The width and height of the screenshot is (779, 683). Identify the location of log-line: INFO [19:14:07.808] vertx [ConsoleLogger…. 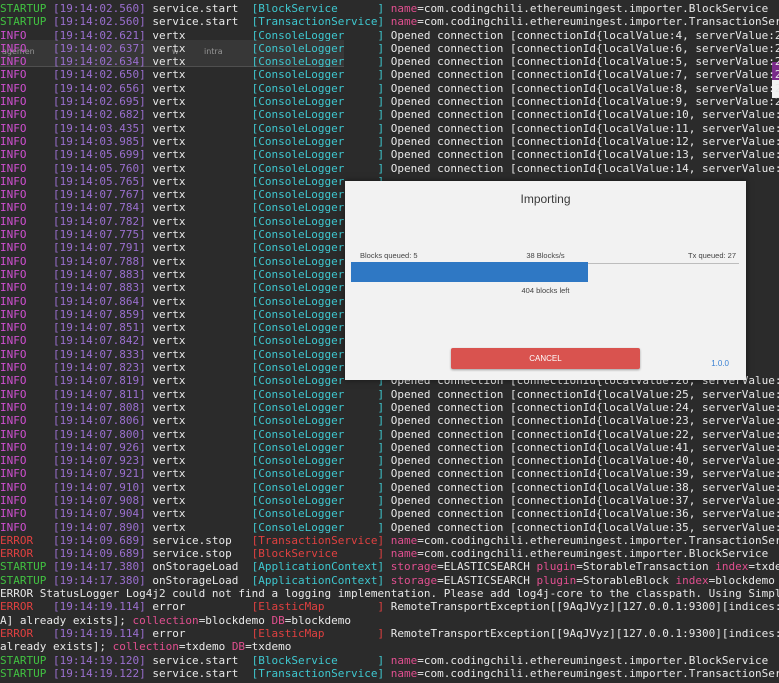
(389, 407).